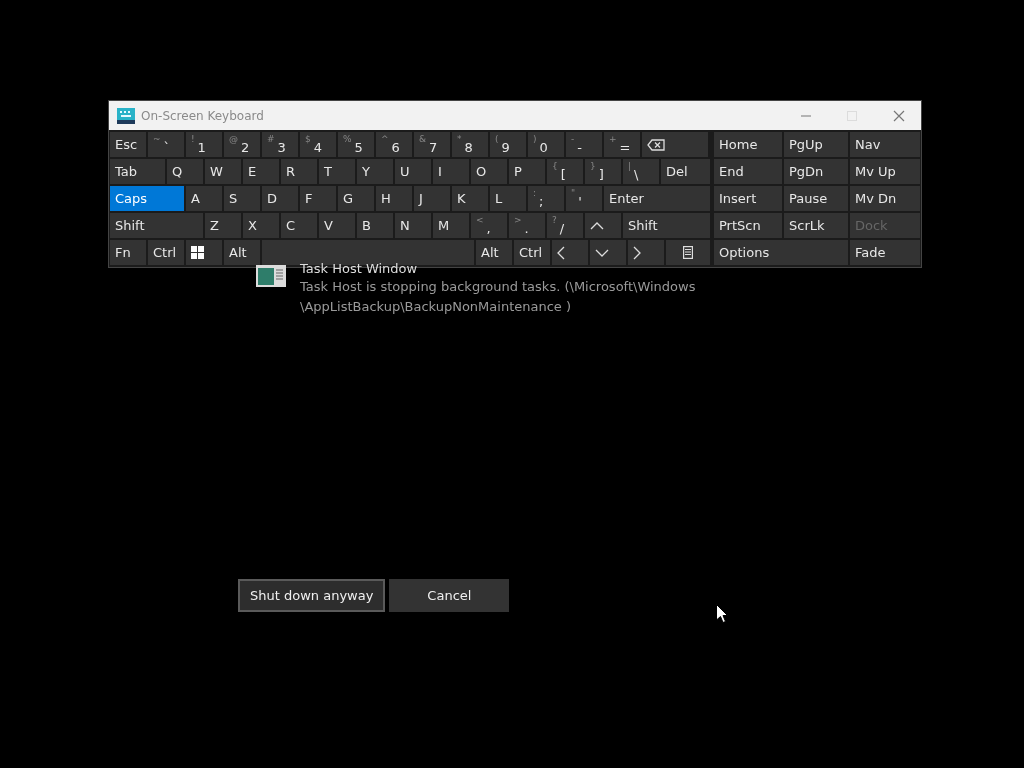 The width and height of the screenshot is (1024, 768). I want to click on key: Z, so click(223, 225).